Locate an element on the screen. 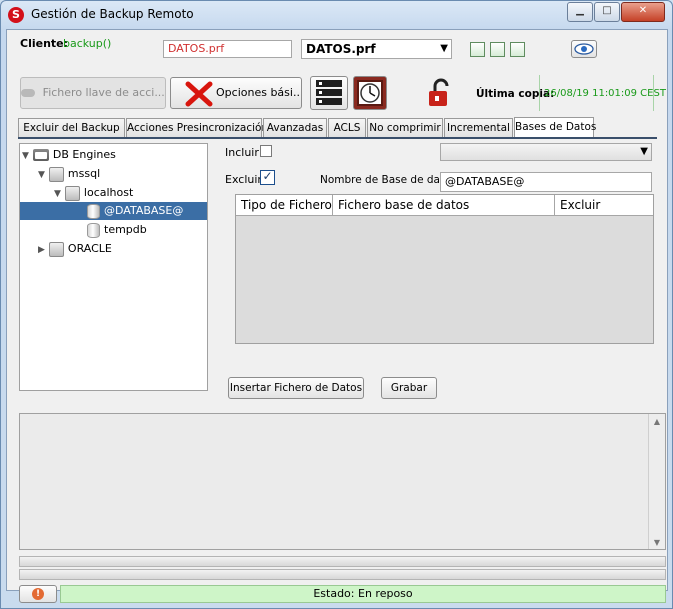 This screenshot has height=609, width=673. server-icon is located at coordinates (329, 92).